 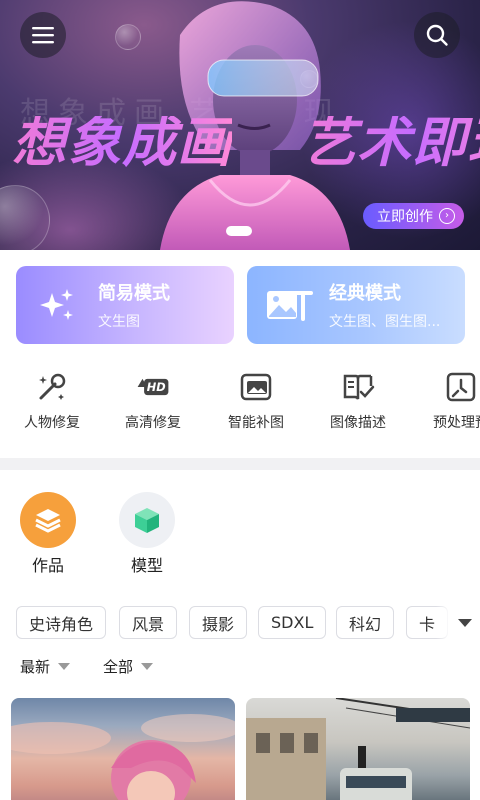 What do you see at coordinates (218, 622) in the screenshot?
I see `chip-photography: 摄影` at bounding box center [218, 622].